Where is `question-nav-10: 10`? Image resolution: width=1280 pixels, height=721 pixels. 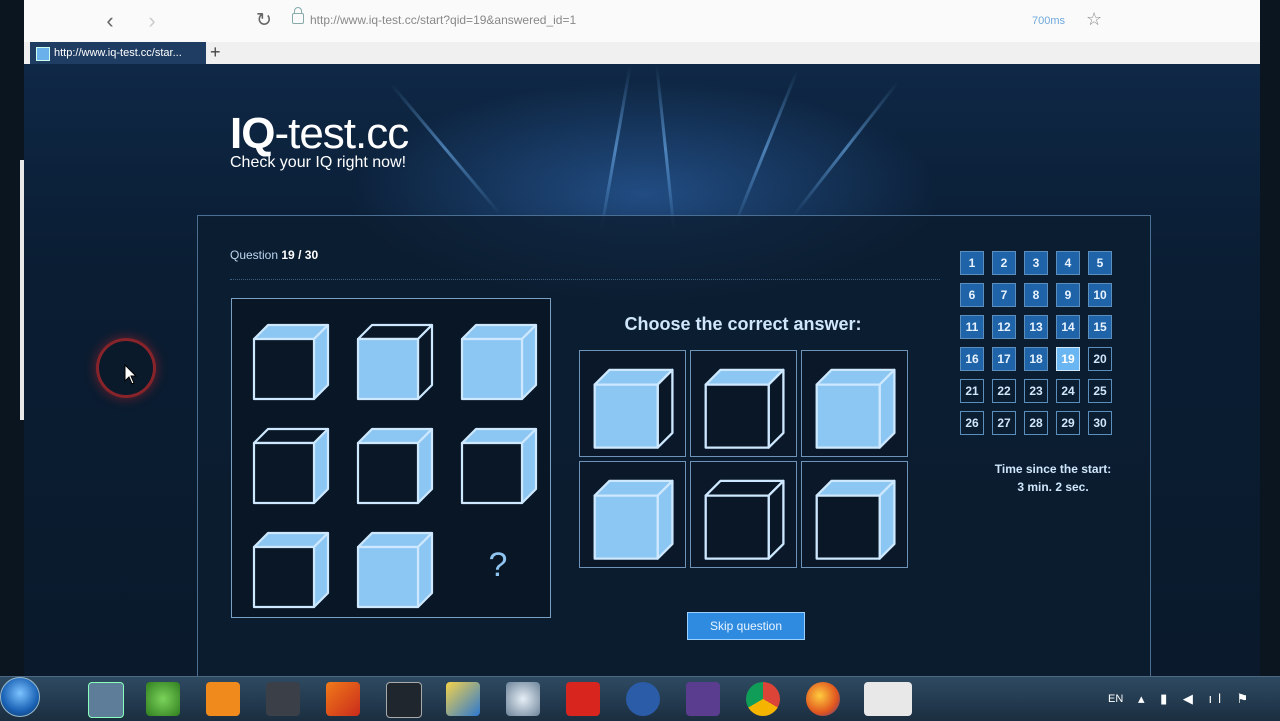
question-nav-10: 10 is located at coordinates (1100, 295).